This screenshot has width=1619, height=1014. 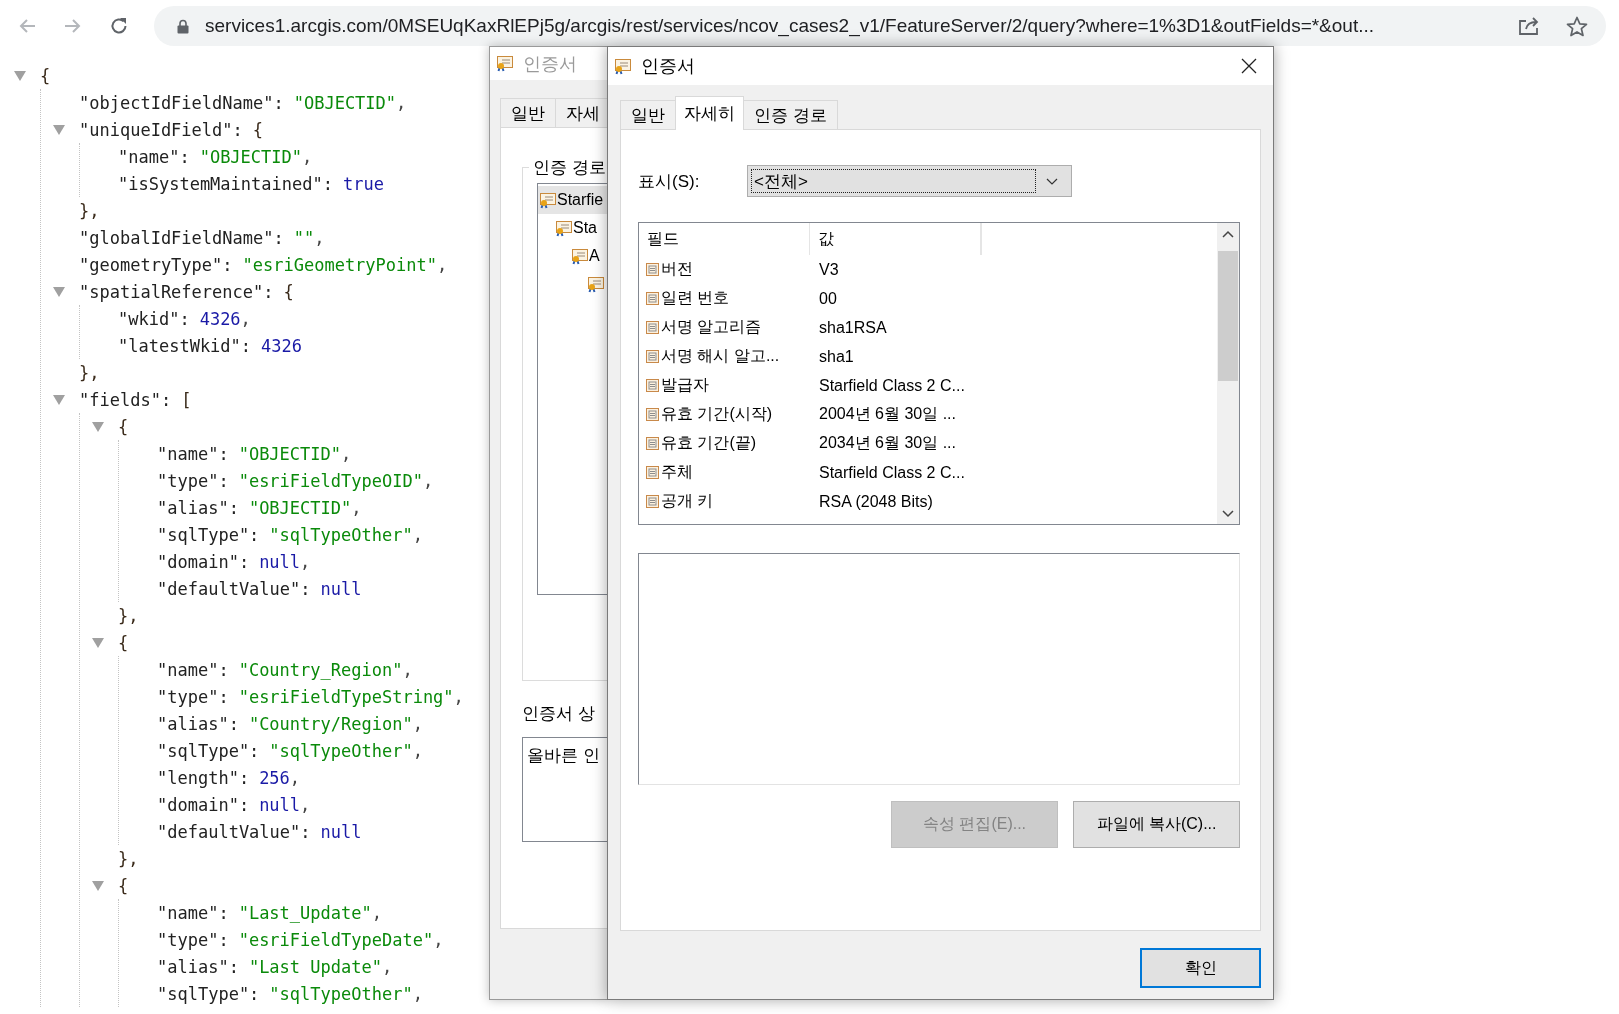 I want to click on tree-item: A, so click(x=588, y=256).